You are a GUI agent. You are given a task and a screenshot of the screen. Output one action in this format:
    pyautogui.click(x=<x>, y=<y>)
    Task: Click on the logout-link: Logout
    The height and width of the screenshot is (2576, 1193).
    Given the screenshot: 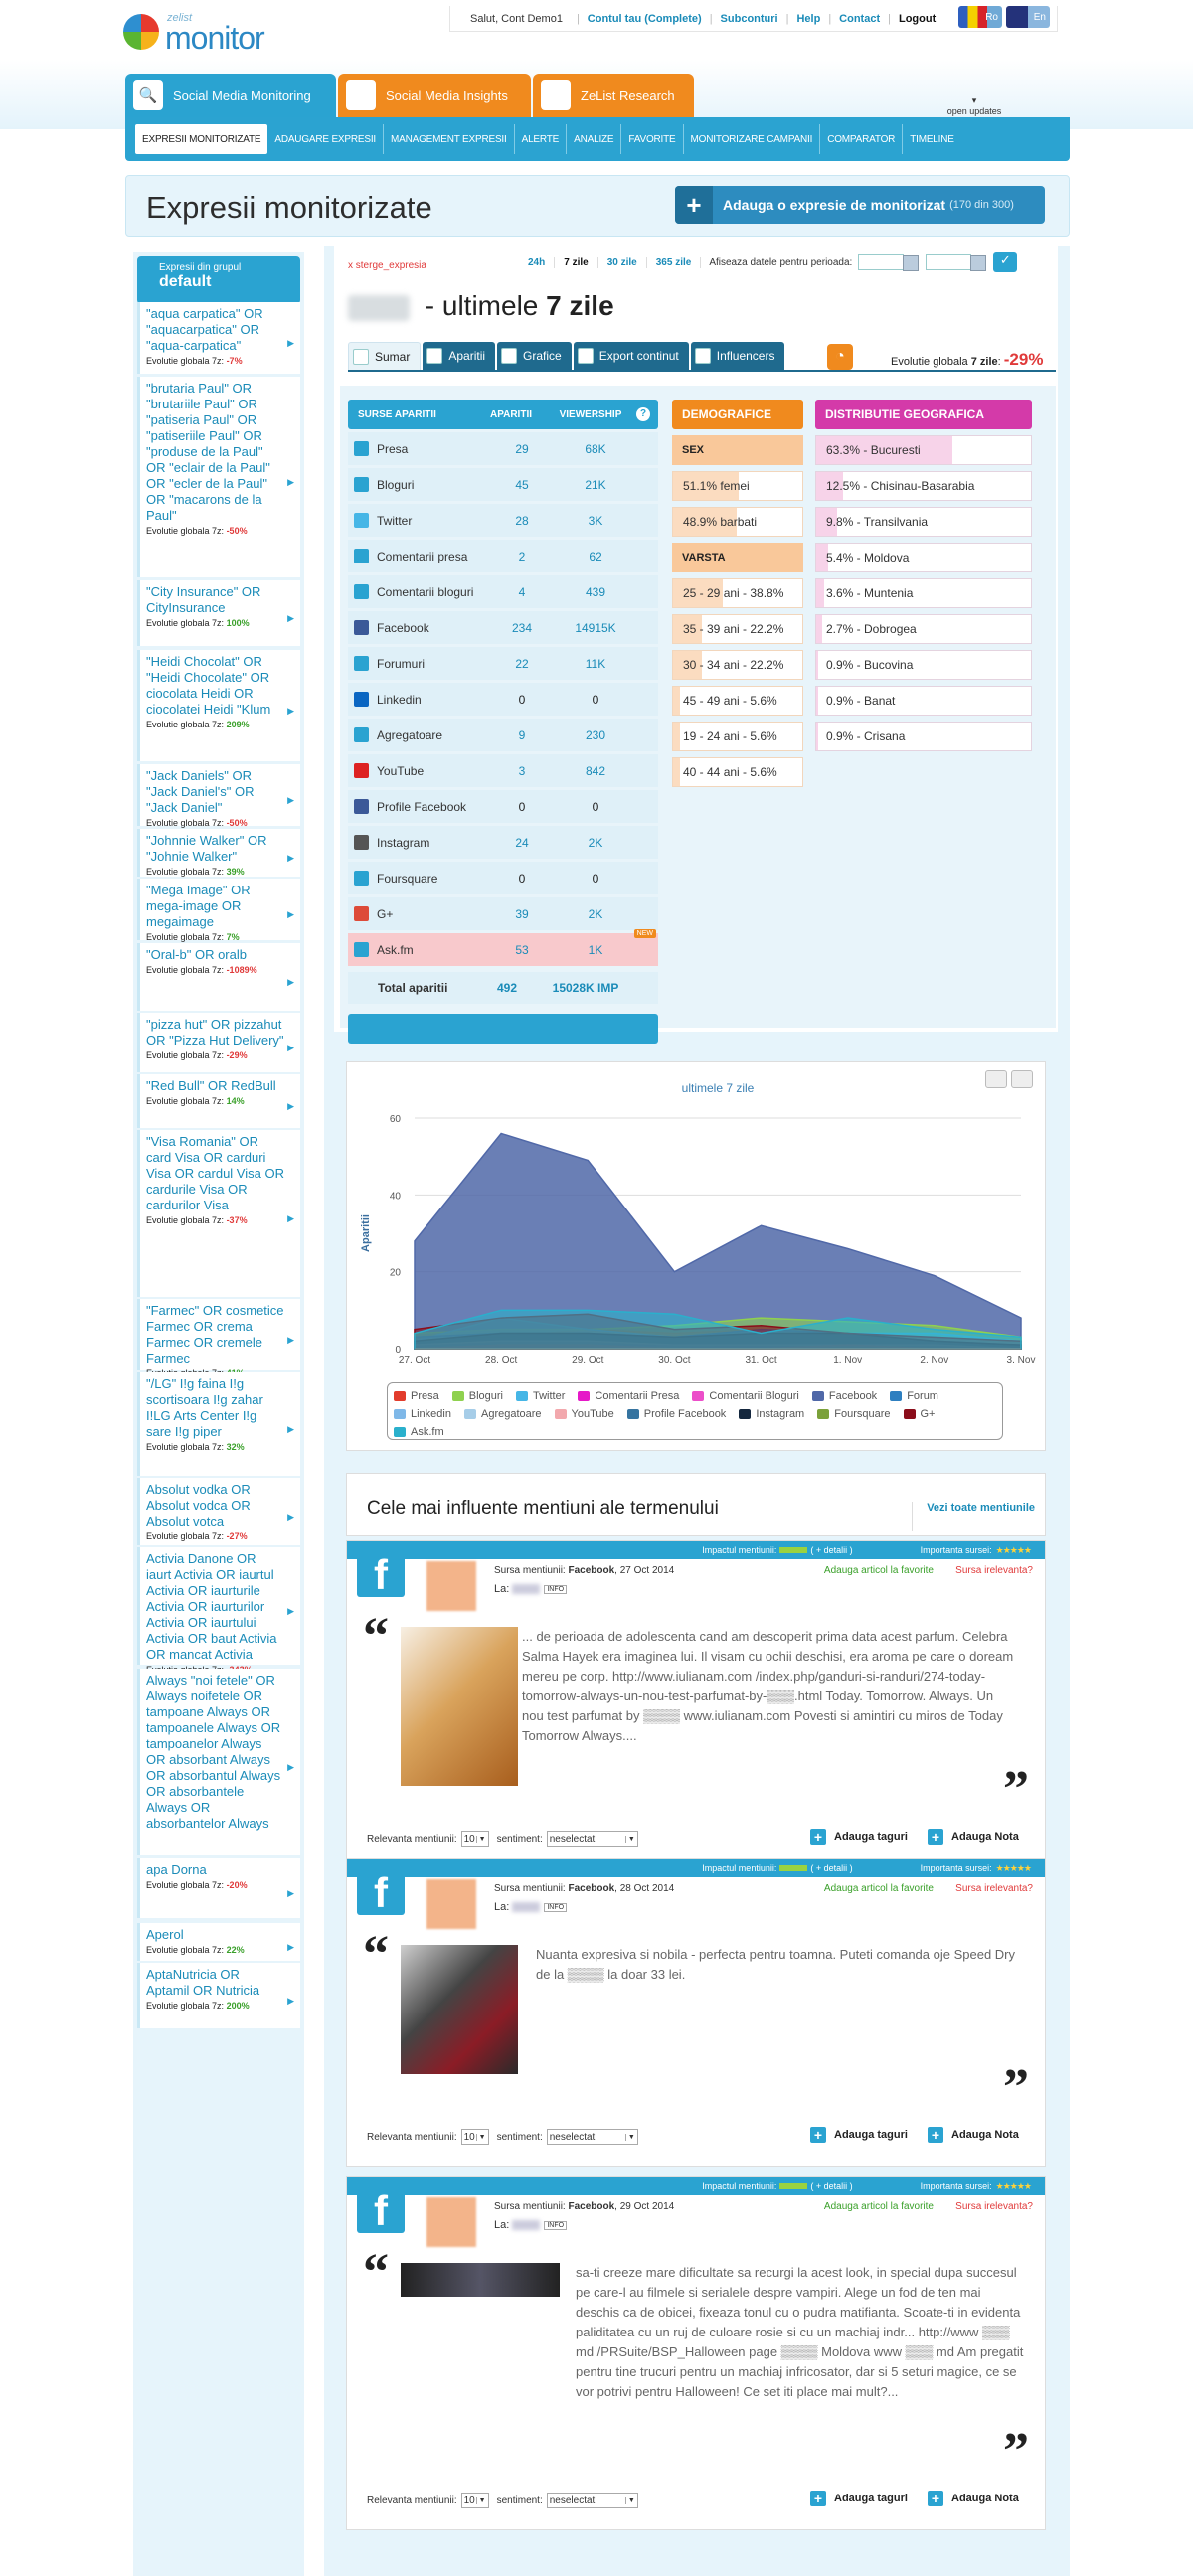 What is the action you would take?
    pyautogui.click(x=917, y=19)
    